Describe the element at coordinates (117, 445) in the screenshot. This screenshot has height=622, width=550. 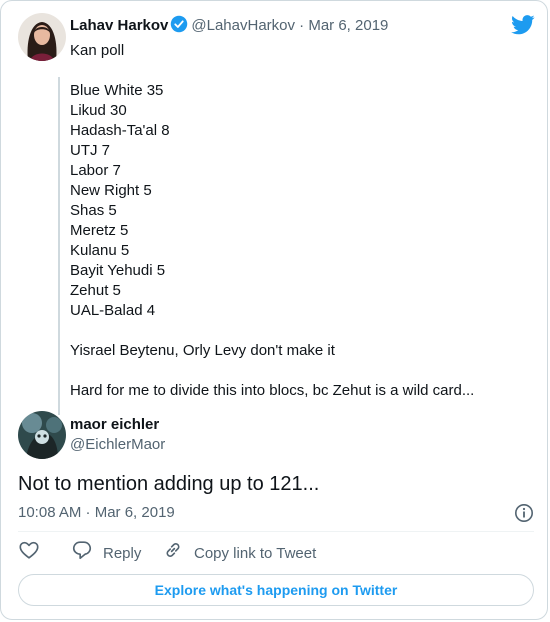
I see `reply-author-handle: @EichlerMaor` at that location.